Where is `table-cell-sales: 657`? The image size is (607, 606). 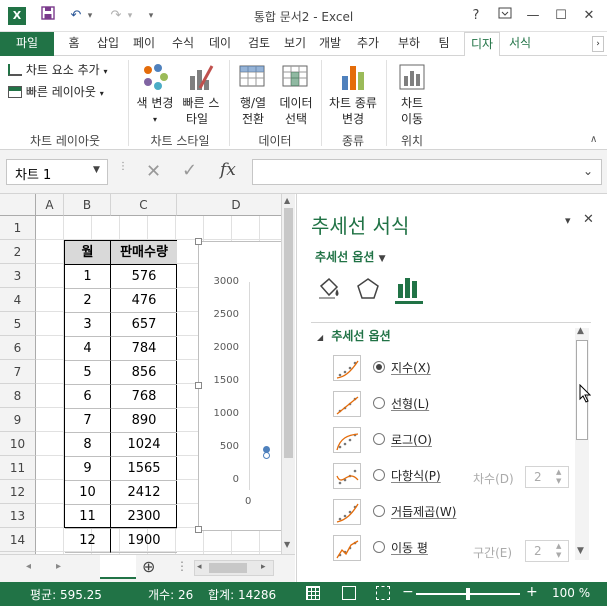 table-cell-sales: 657 is located at coordinates (144, 325).